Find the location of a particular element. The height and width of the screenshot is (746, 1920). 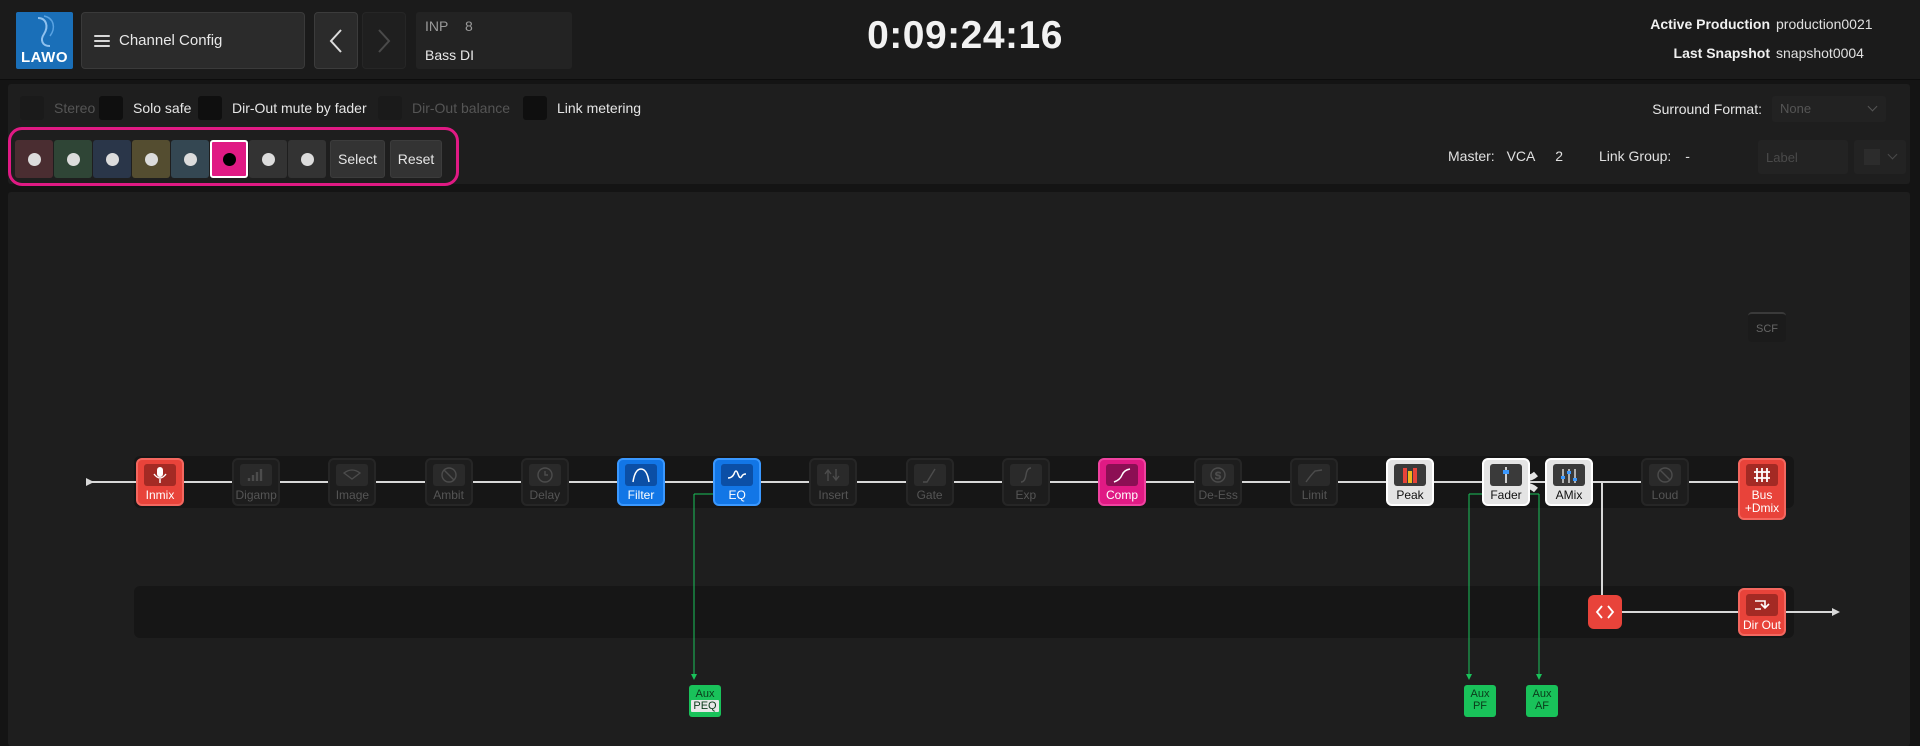

previous-channel-button is located at coordinates (336, 40).